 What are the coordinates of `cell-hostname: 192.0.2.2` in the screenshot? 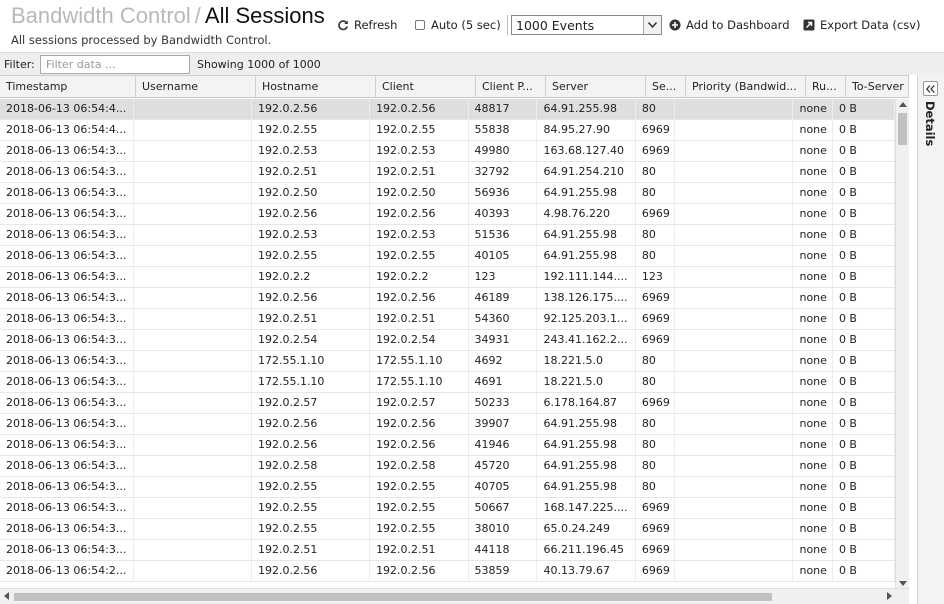 It's located at (311, 277).